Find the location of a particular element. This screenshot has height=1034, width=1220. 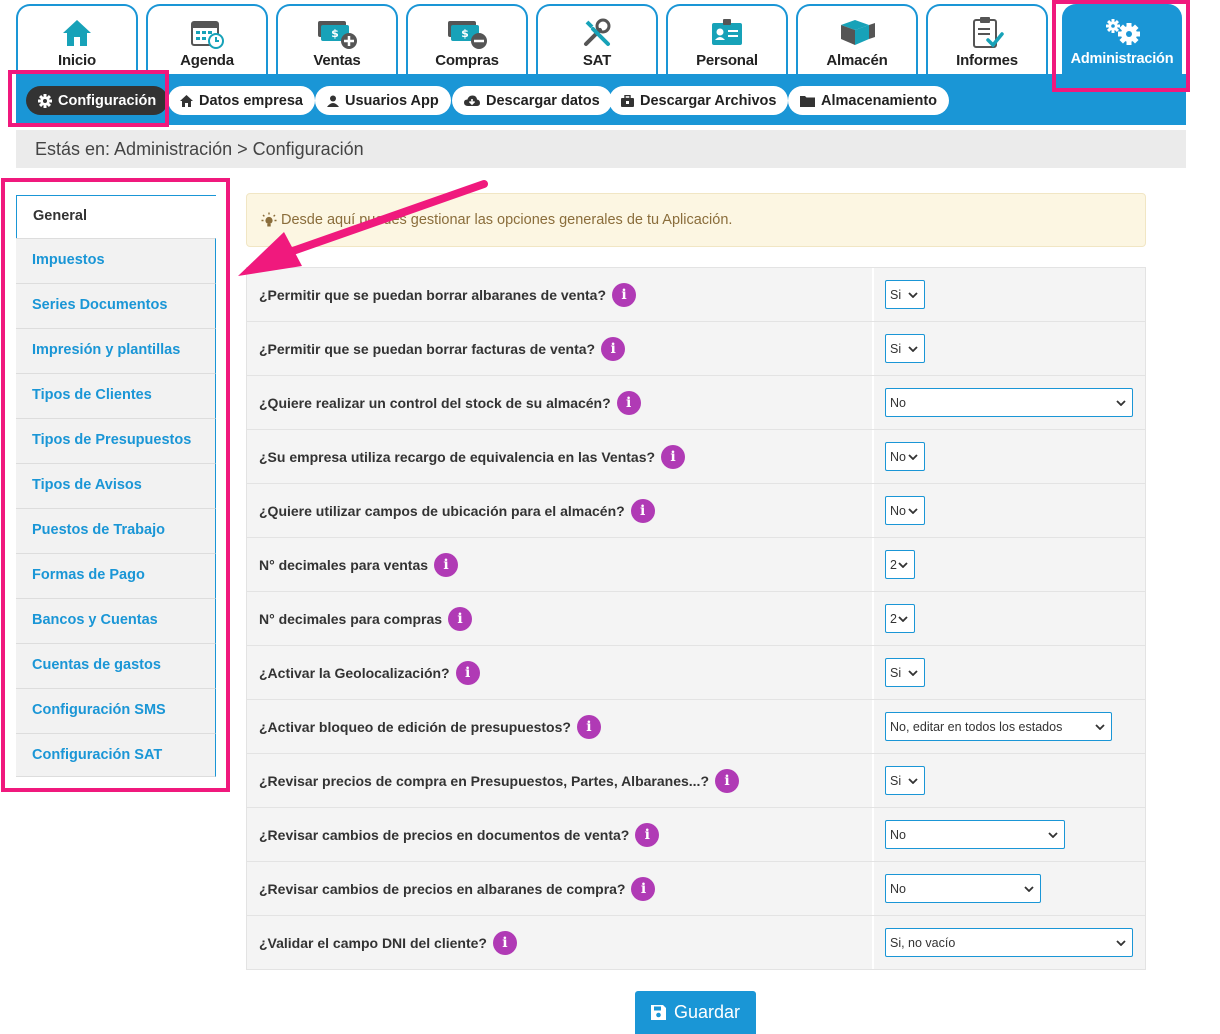

lightbulb-icon is located at coordinates (269, 219).